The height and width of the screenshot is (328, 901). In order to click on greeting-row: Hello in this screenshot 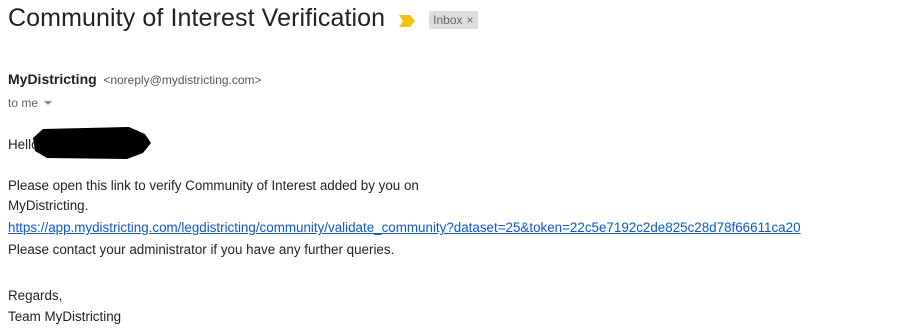, I will do `click(79, 144)`.